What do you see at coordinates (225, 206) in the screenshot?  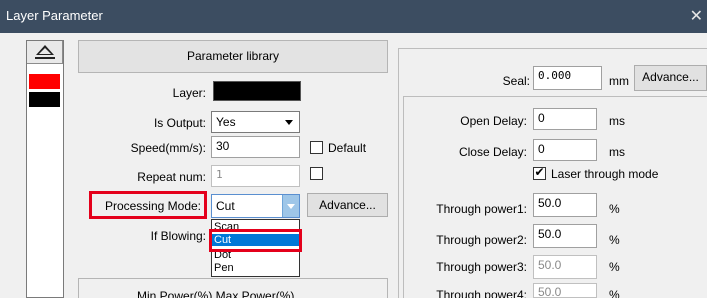 I see `processing-mode-value: Cut` at bounding box center [225, 206].